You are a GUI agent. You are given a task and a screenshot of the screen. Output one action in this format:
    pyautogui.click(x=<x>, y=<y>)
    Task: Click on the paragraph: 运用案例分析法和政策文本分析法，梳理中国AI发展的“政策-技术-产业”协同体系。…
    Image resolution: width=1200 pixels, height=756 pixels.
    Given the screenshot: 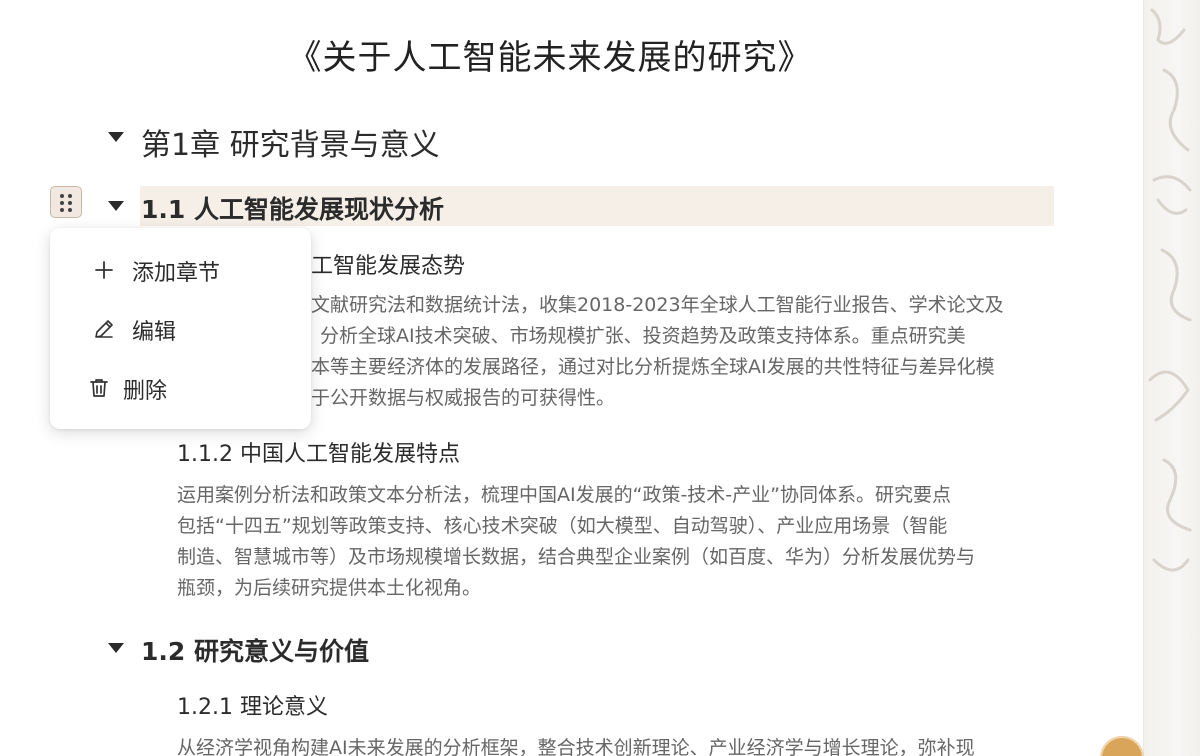 What is the action you would take?
    pyautogui.click(x=576, y=542)
    